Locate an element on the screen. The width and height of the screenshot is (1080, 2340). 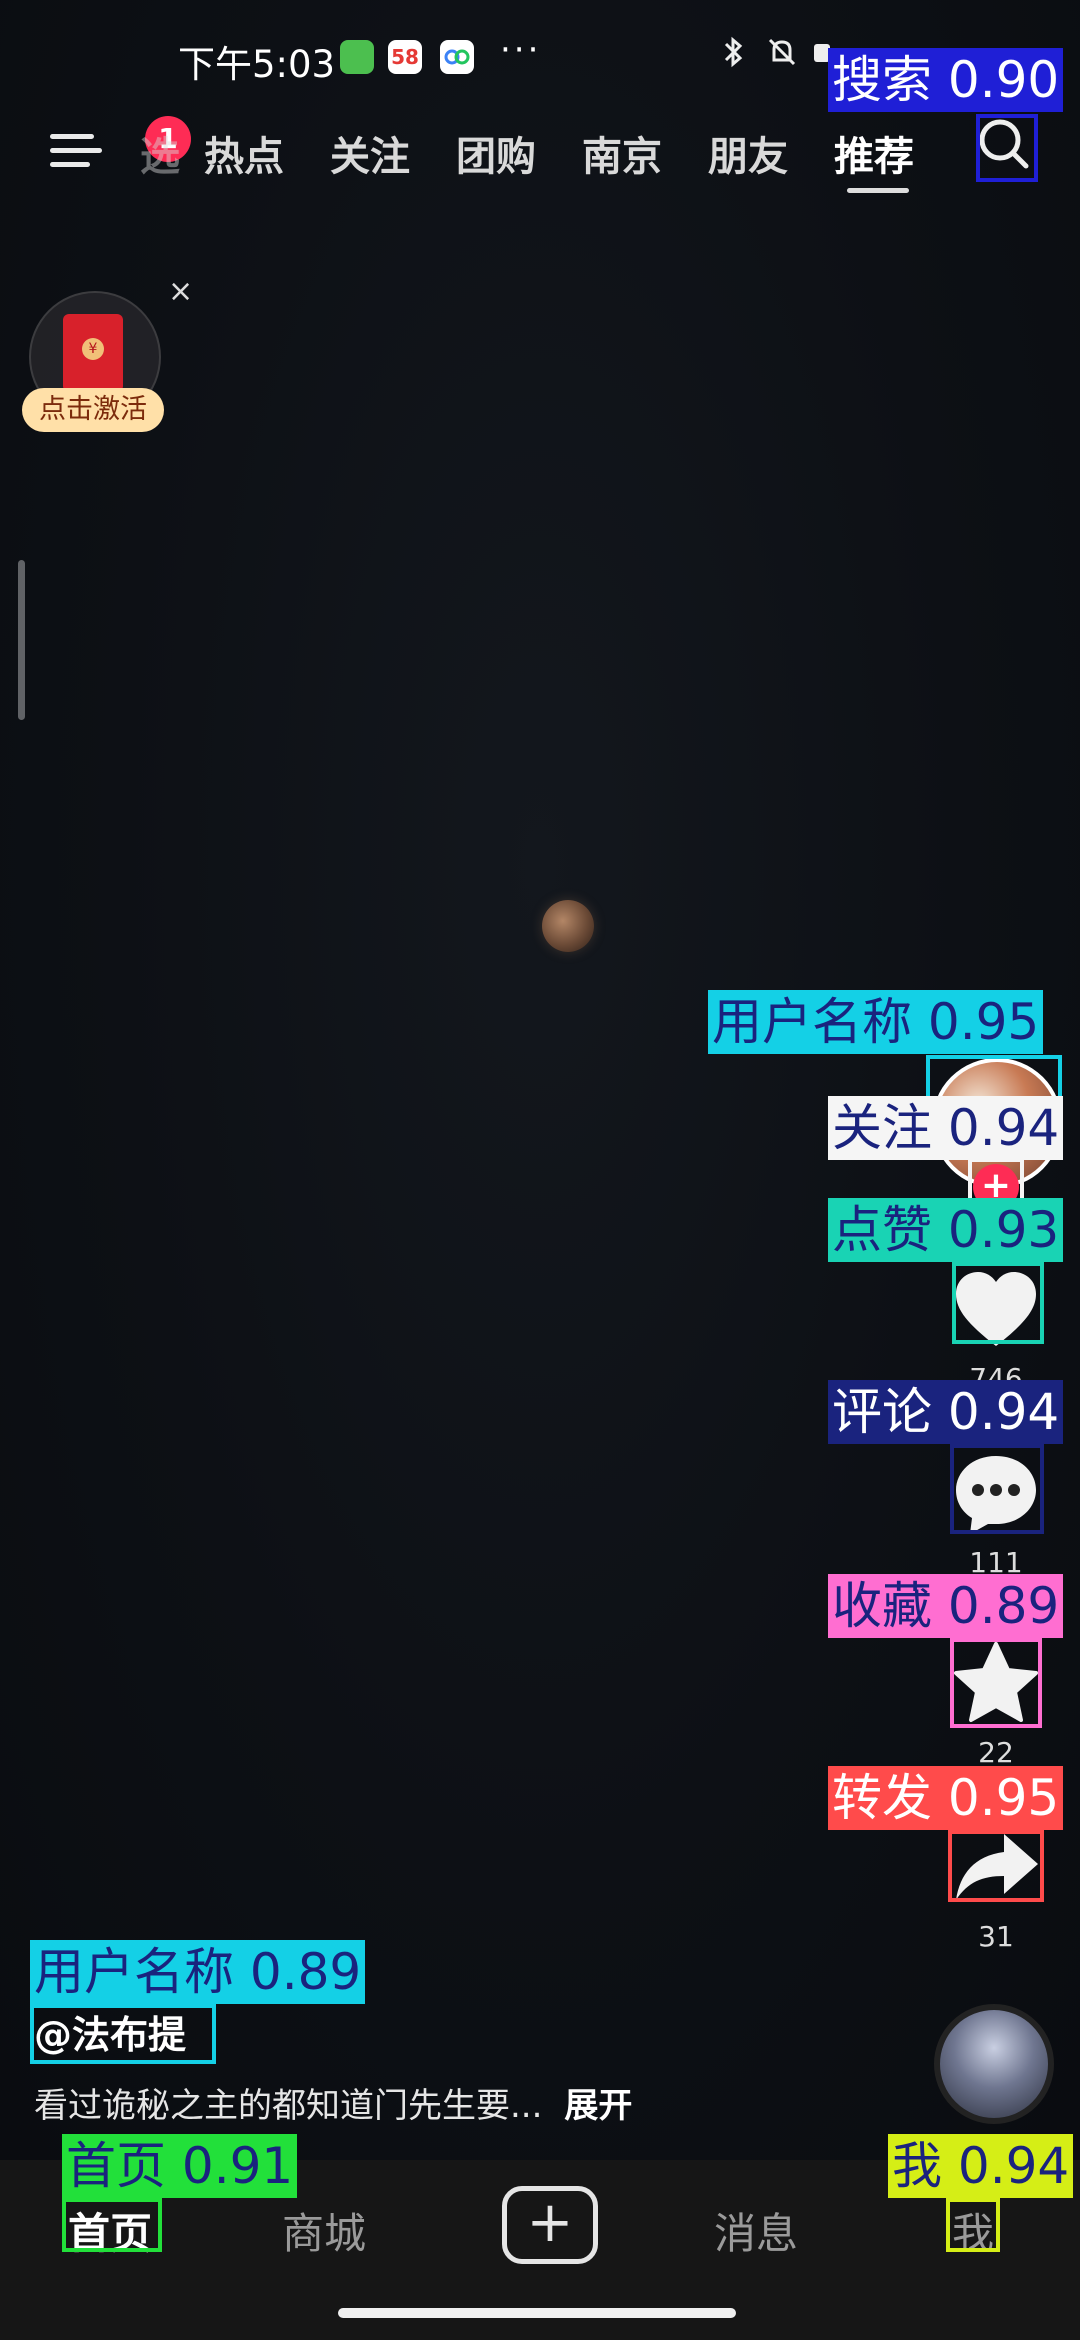
activate-button: 点击激活 is located at coordinates (93, 410).